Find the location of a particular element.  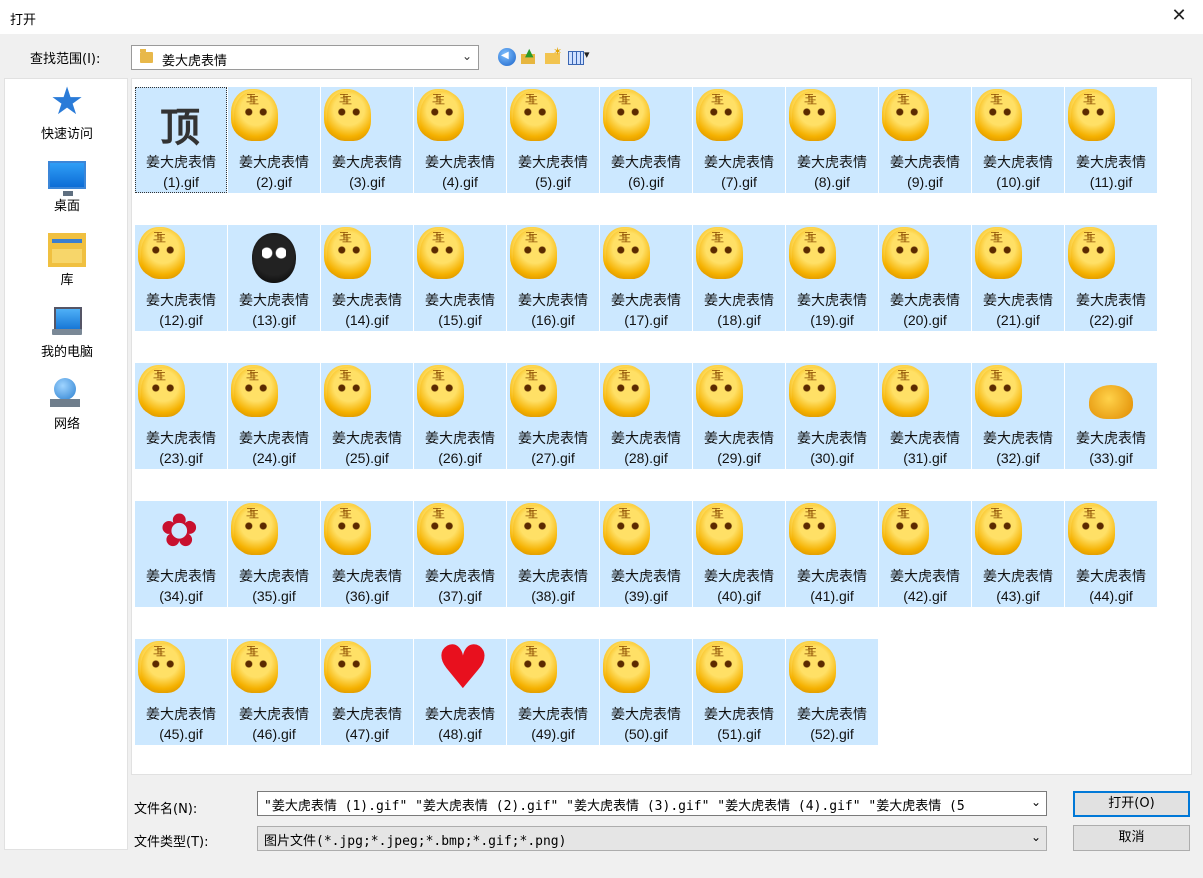

file-item: 姜大虎表情 (36).gif is located at coordinates (367, 554).